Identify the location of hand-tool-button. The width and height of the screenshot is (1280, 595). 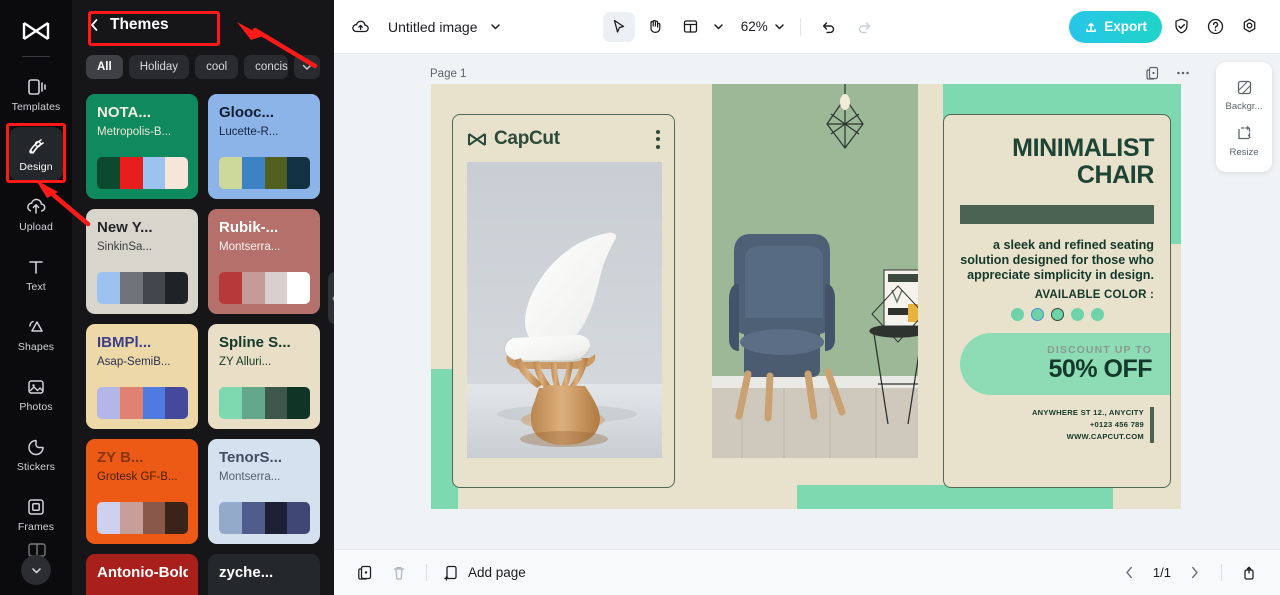
(655, 27).